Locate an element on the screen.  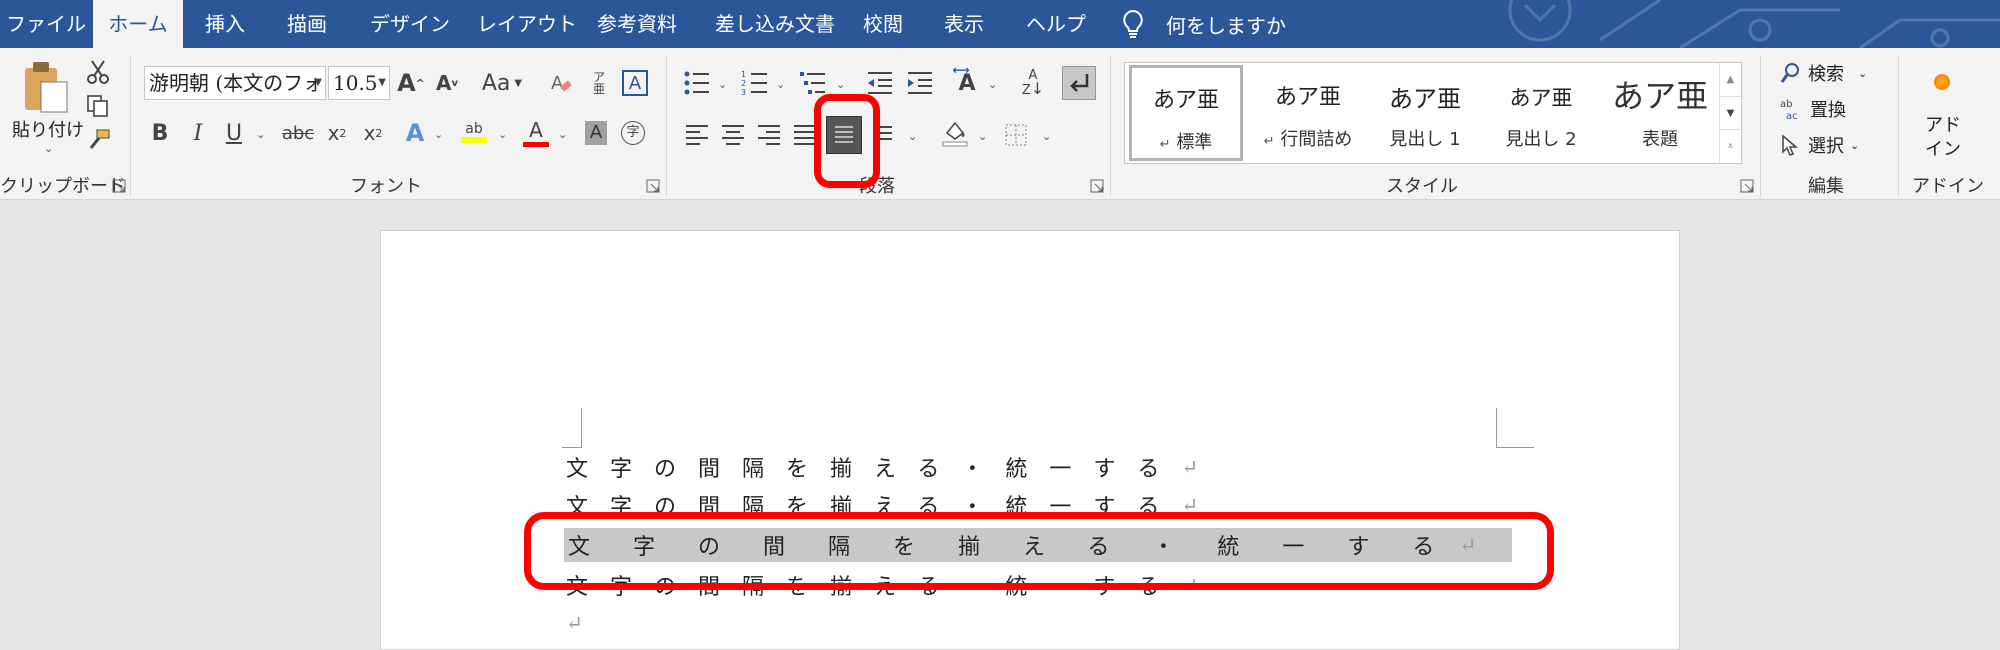
tab-layout: レイアウト is located at coordinates (527, 24).